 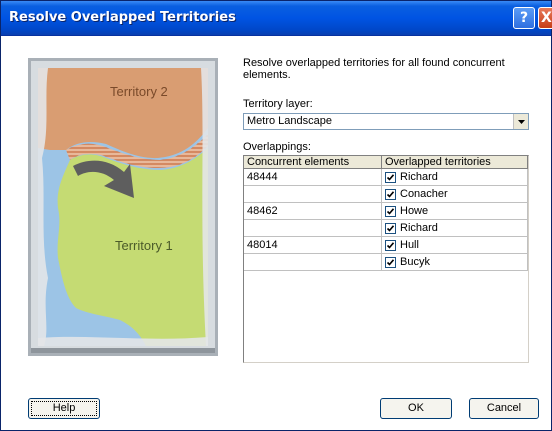 What do you see at coordinates (455, 162) in the screenshot?
I see `column-header-territories: Overlapped territories` at bounding box center [455, 162].